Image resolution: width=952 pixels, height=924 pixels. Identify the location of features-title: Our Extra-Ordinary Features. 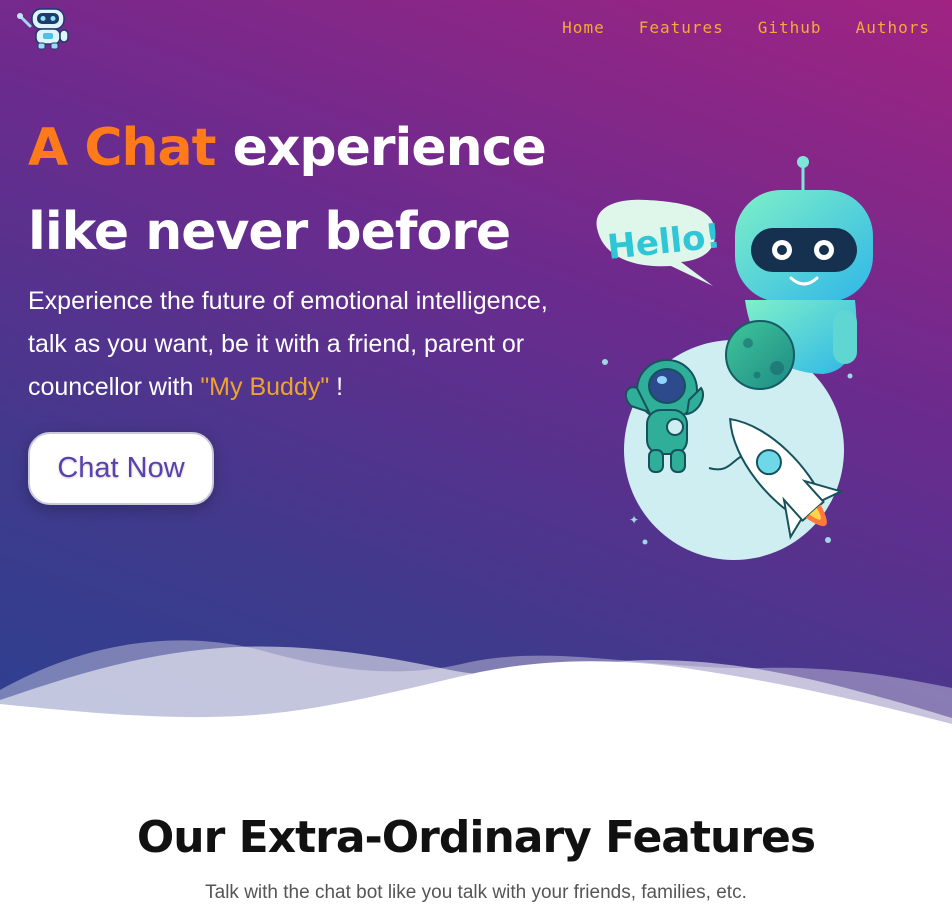
(476, 837).